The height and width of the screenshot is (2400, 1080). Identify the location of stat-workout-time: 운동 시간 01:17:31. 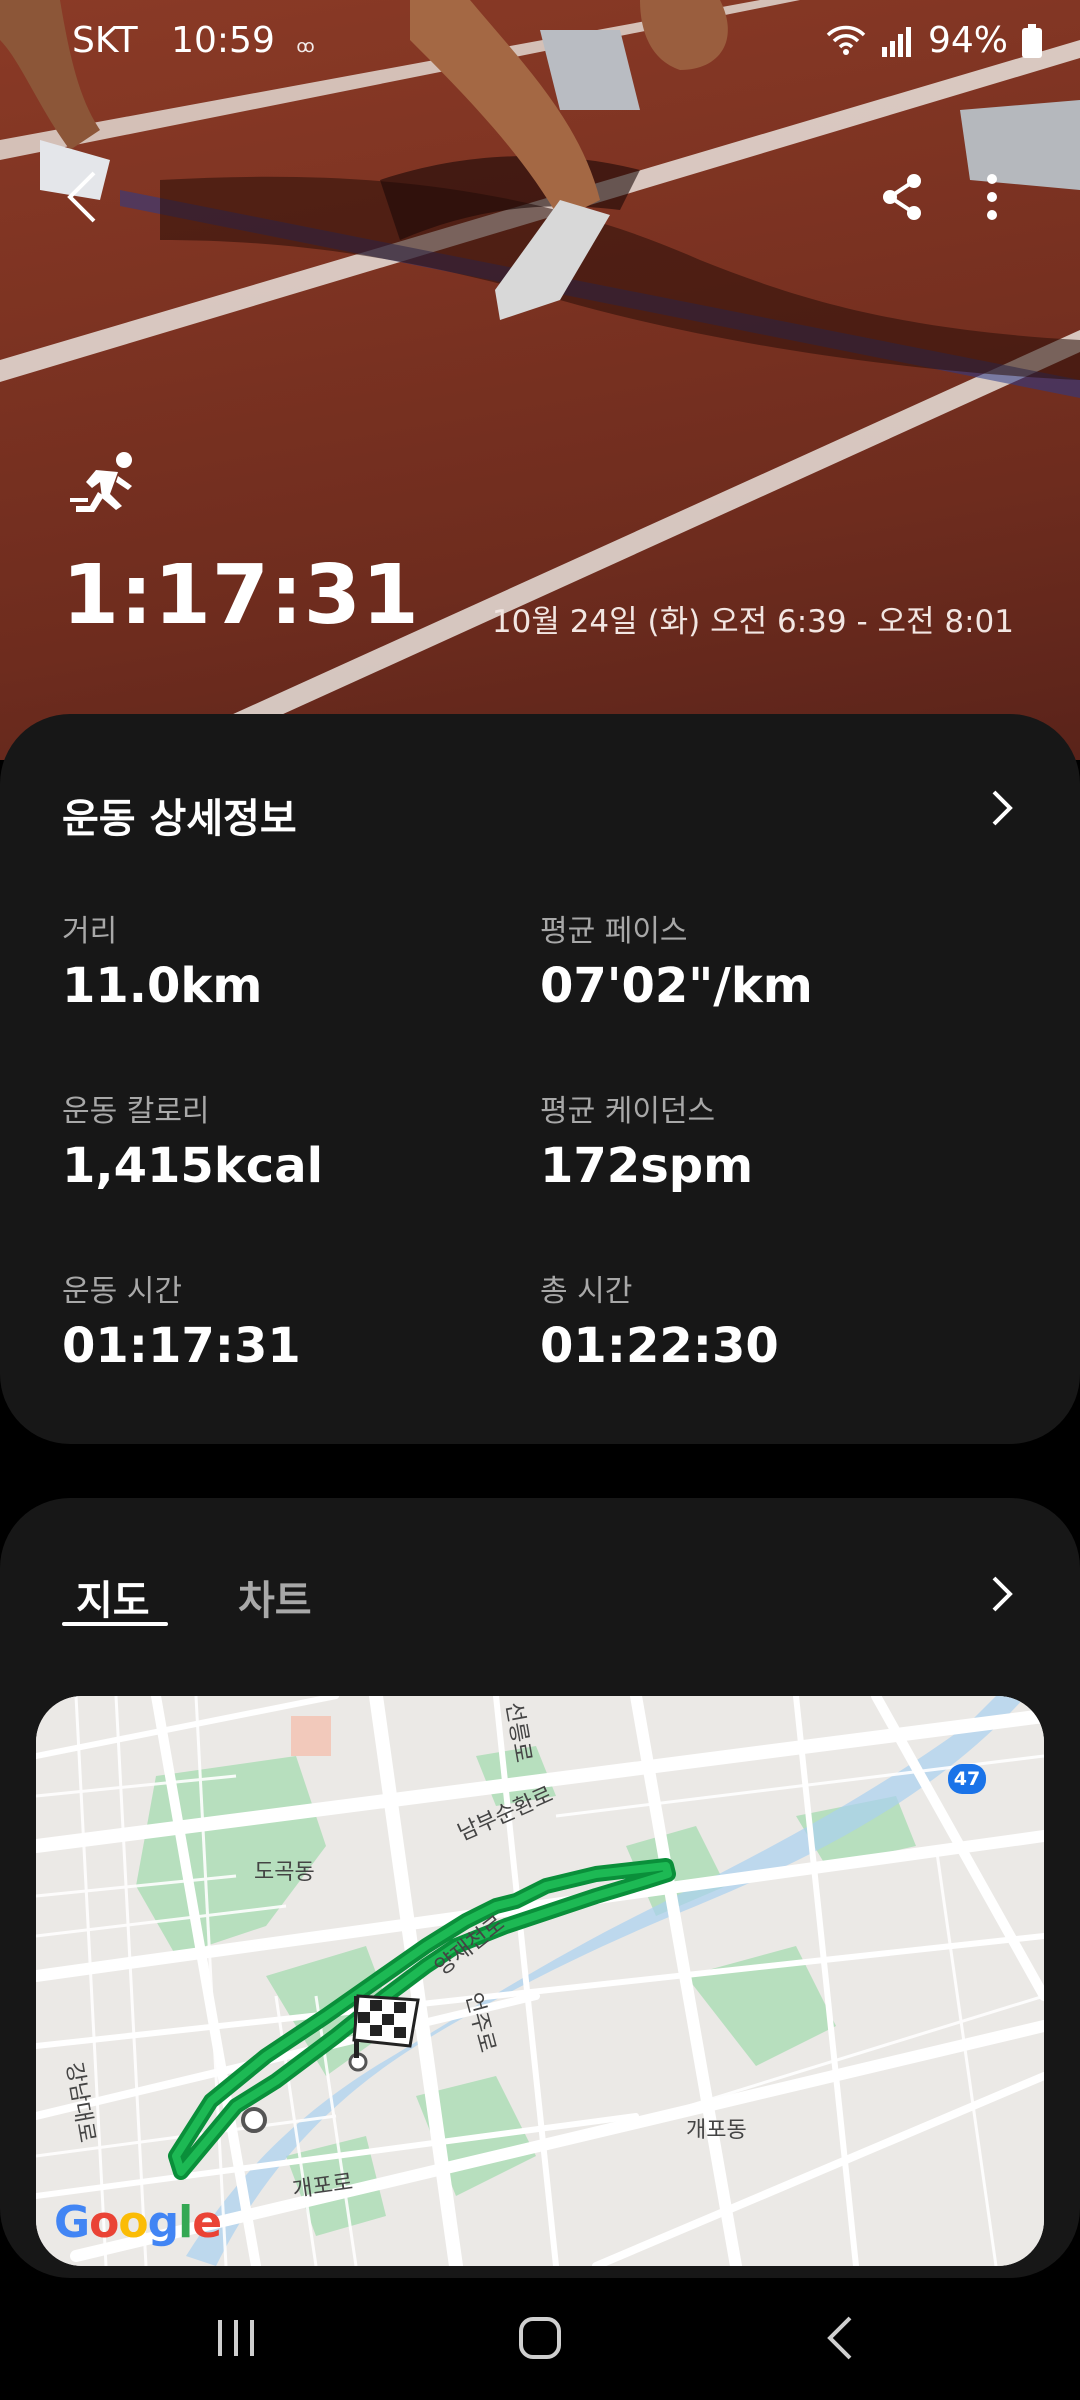
(282, 1320).